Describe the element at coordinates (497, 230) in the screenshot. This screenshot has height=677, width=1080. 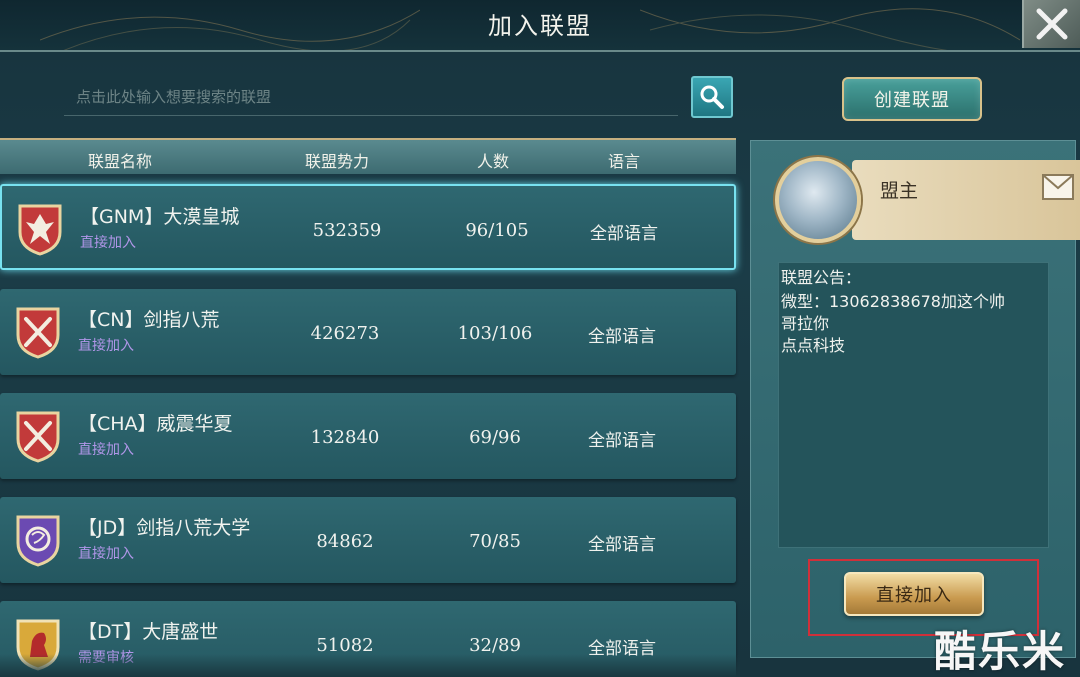
I see `alliance-members: 96/105` at that location.